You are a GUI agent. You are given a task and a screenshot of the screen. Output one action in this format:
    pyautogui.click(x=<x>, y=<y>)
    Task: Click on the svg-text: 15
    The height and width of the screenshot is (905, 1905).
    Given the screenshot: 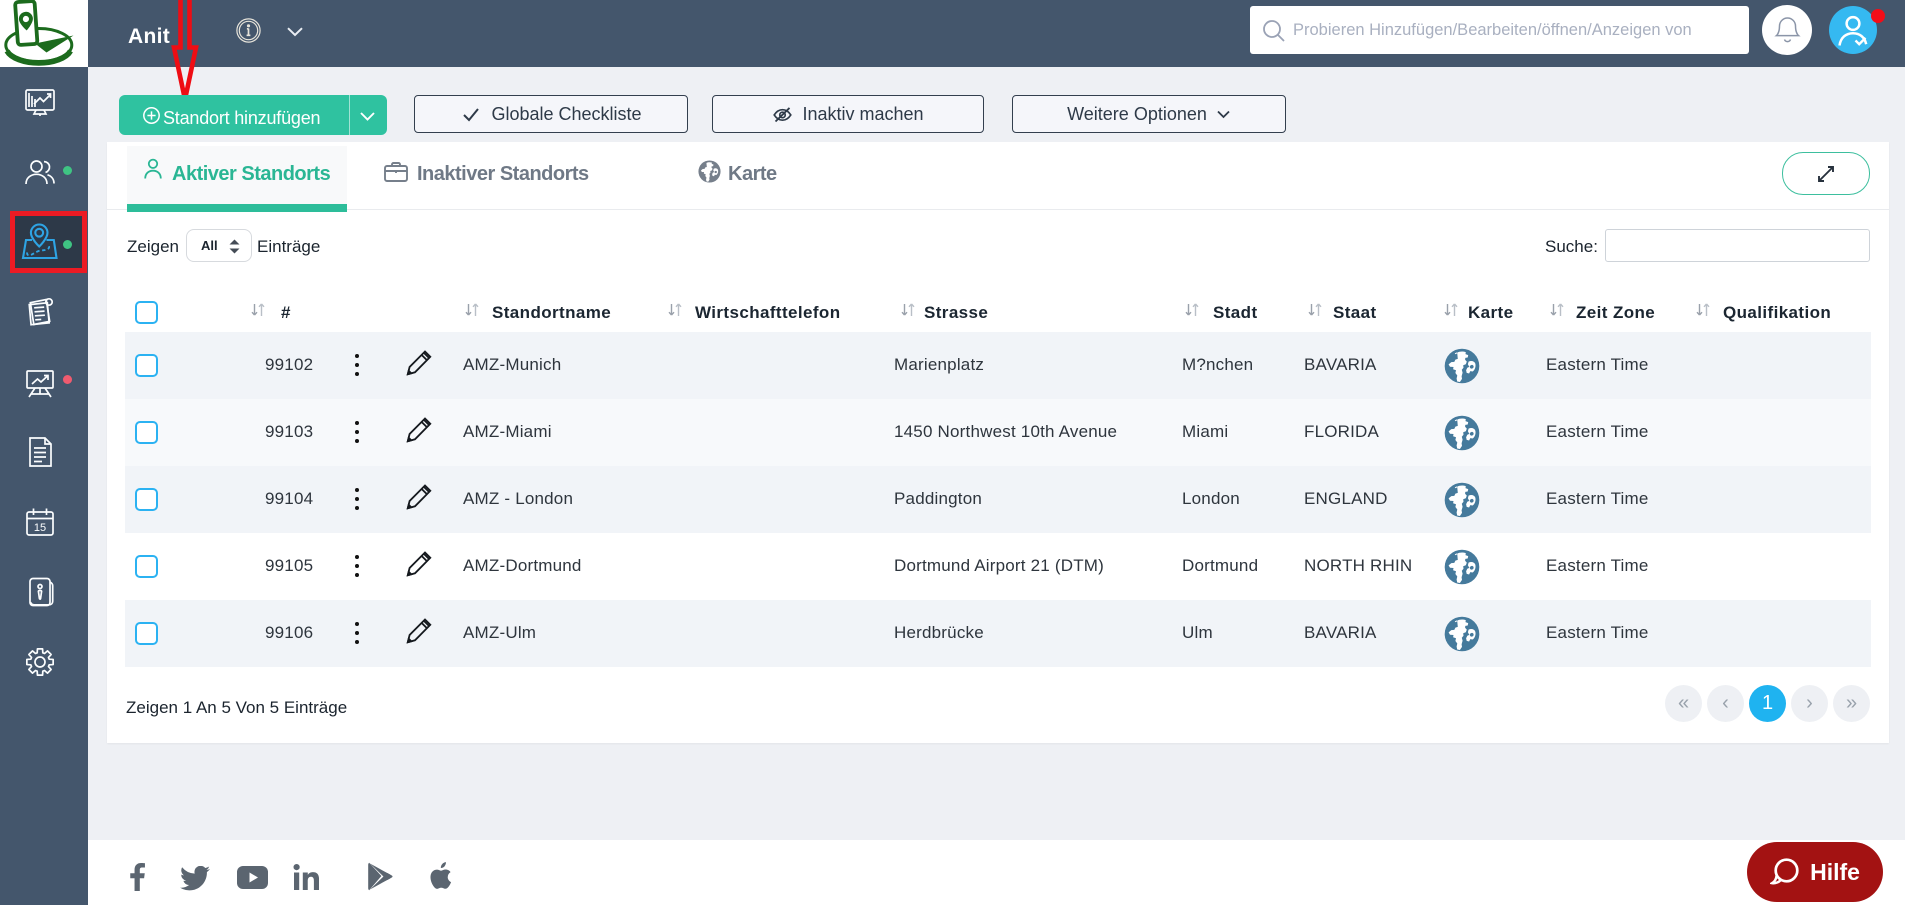 What is the action you would take?
    pyautogui.click(x=40, y=528)
    